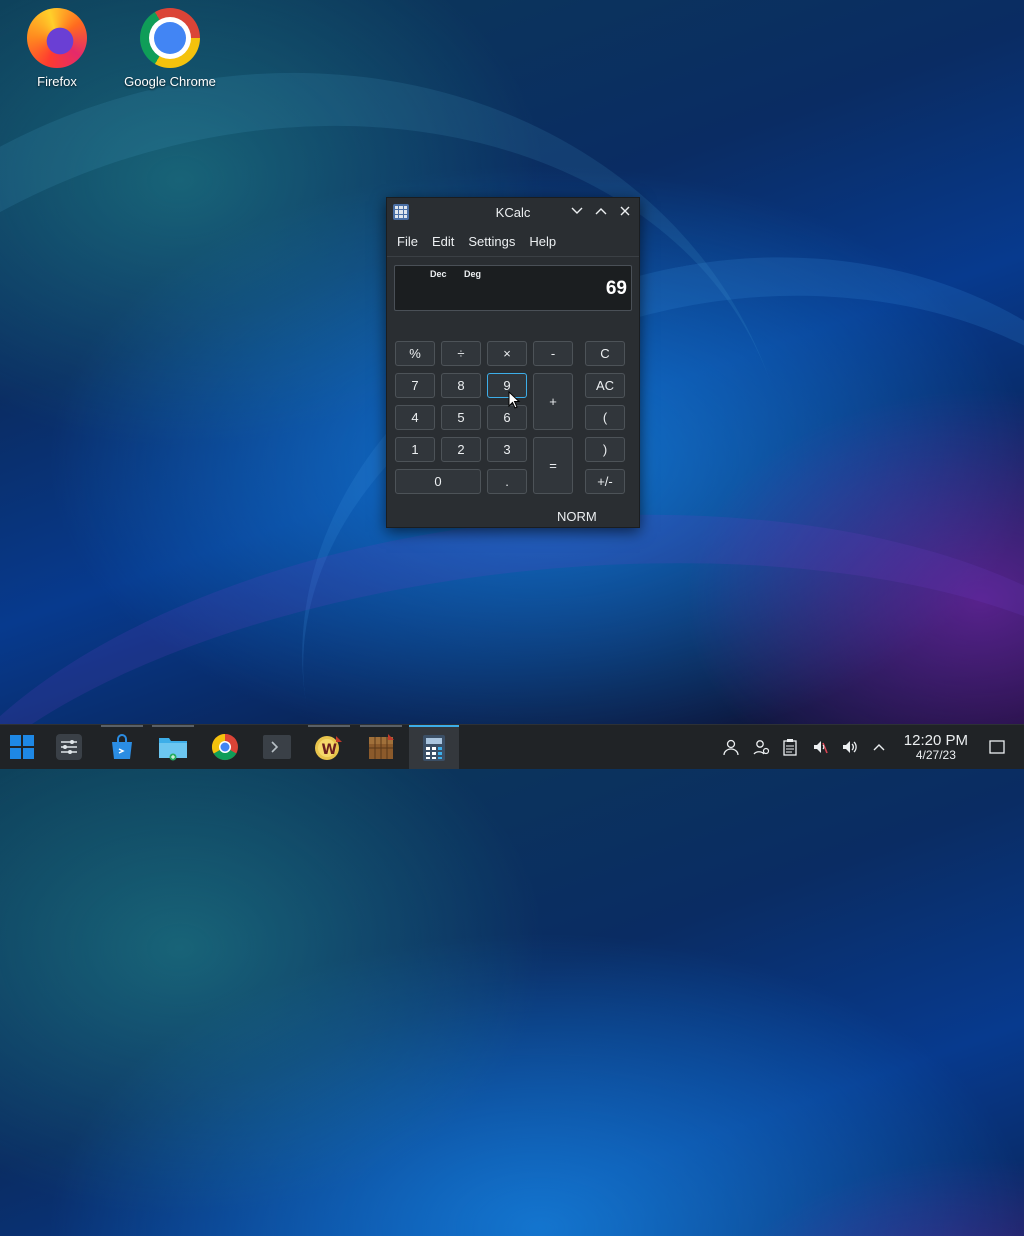 The height and width of the screenshot is (1236, 1024). Describe the element at coordinates (731, 747) in the screenshot. I see `user-icon` at that location.